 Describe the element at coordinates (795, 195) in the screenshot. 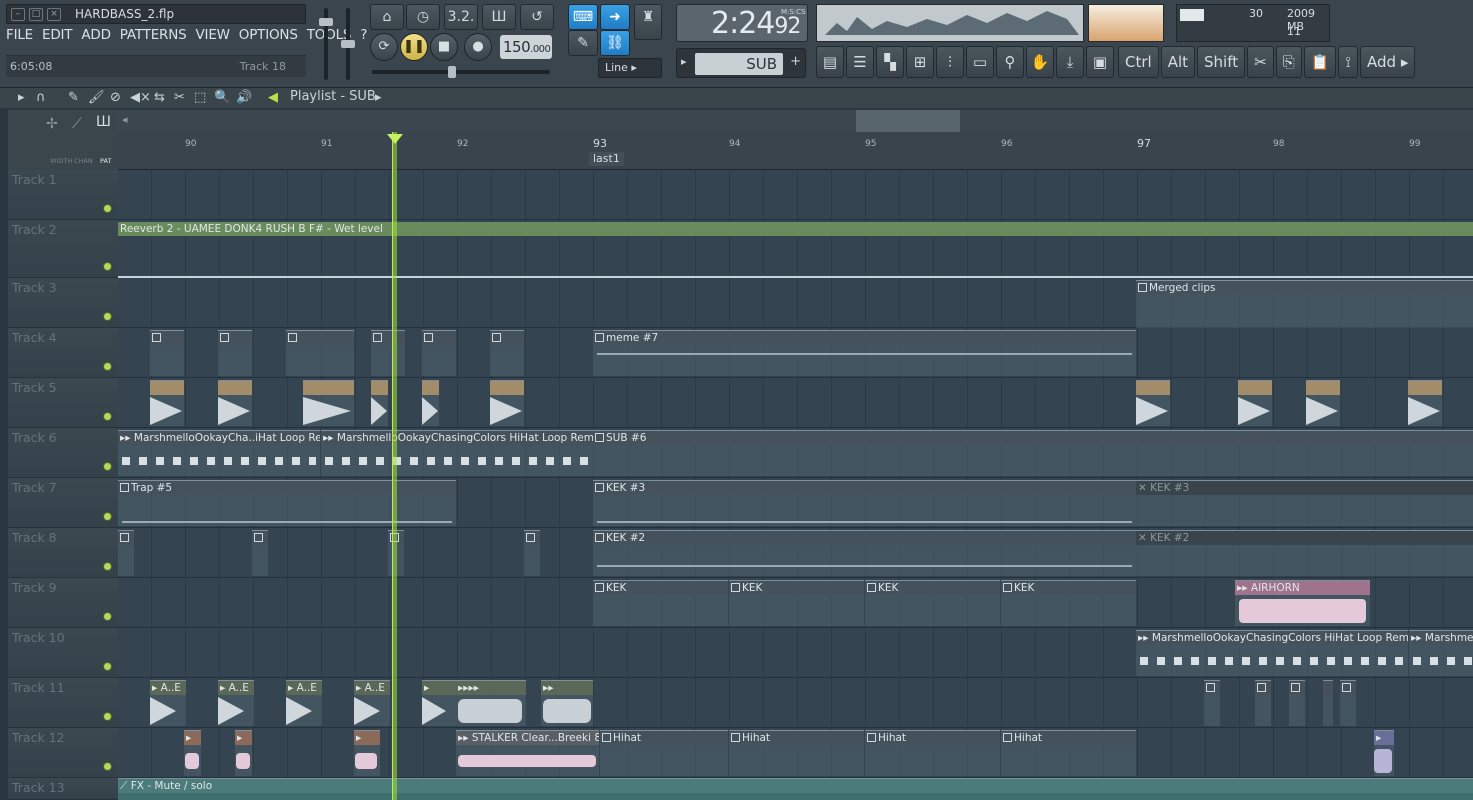

I see `track-lane` at that location.